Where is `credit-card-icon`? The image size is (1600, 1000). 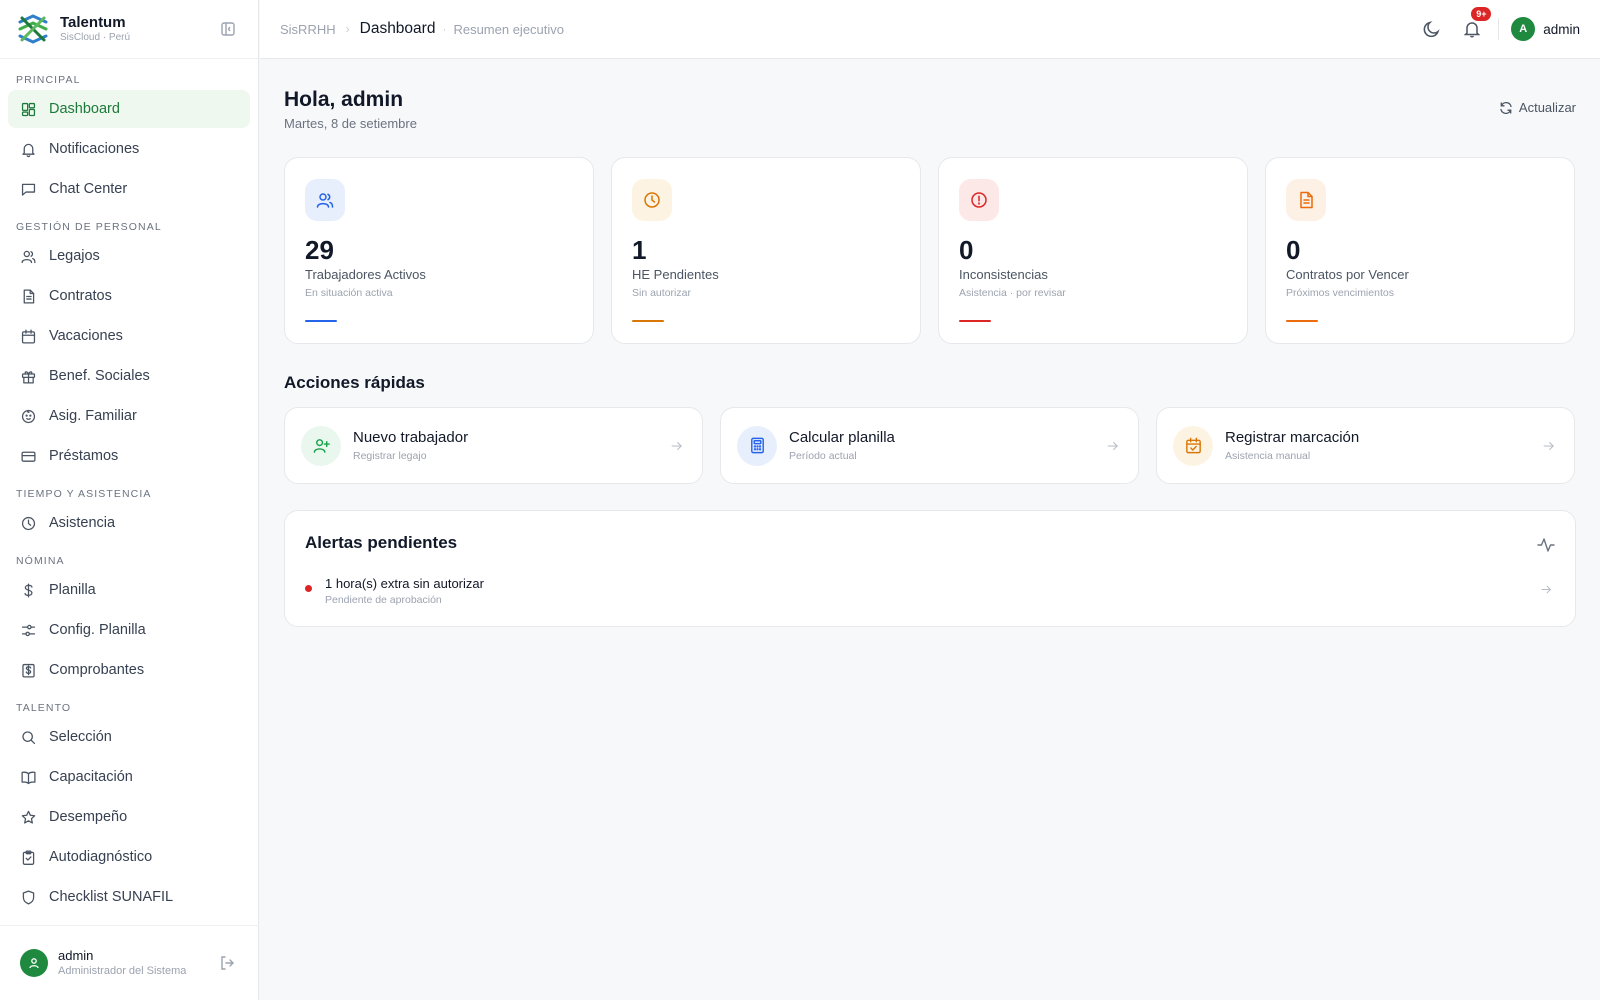 credit-card-icon is located at coordinates (28, 456).